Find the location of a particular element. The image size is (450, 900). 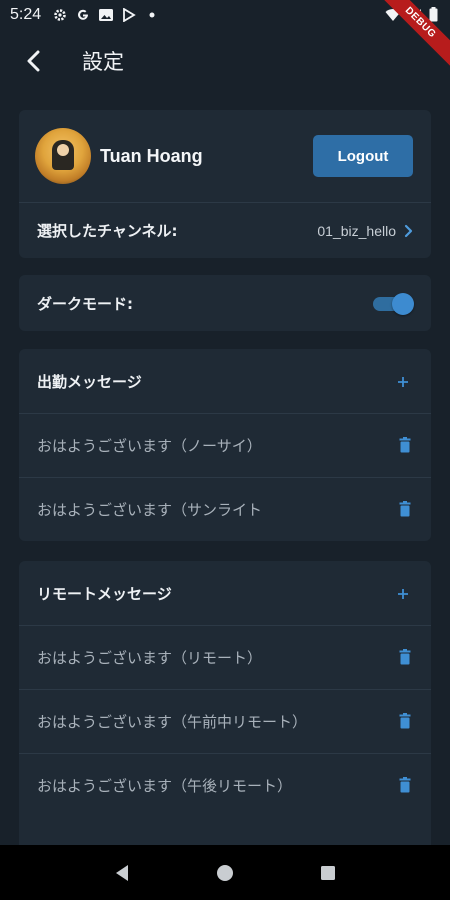

list-item: おはようございます（午前中リモート） is located at coordinates (225, 721).